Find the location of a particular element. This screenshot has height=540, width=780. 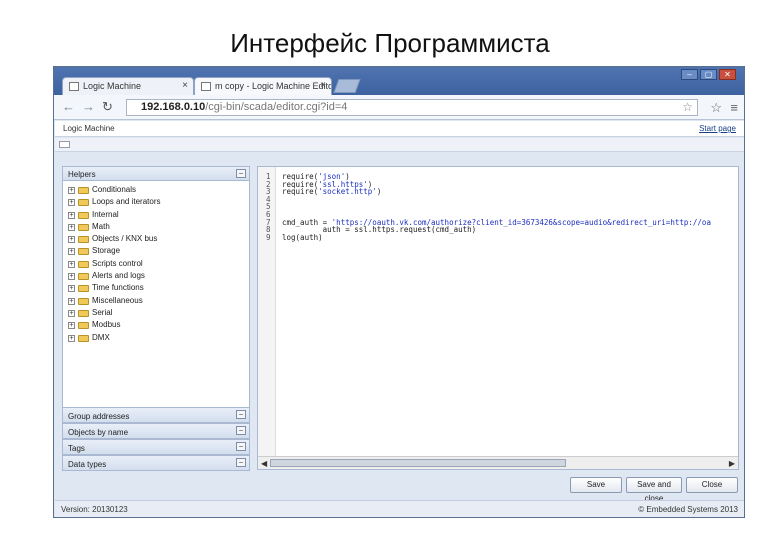

tree-item-label: Objects / KNX bus is located at coordinates (125, 239).